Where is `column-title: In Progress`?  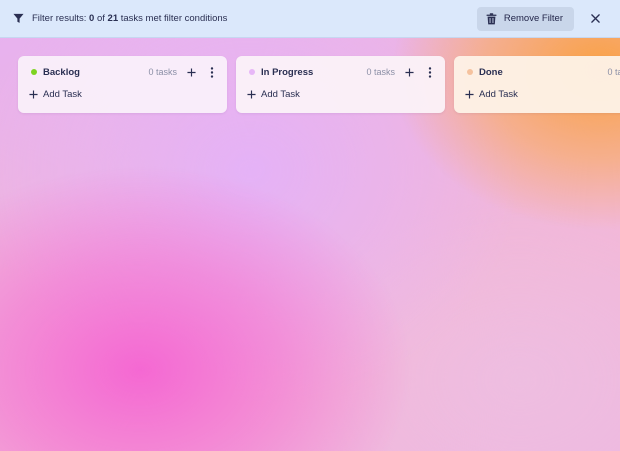
column-title: In Progress is located at coordinates (287, 72).